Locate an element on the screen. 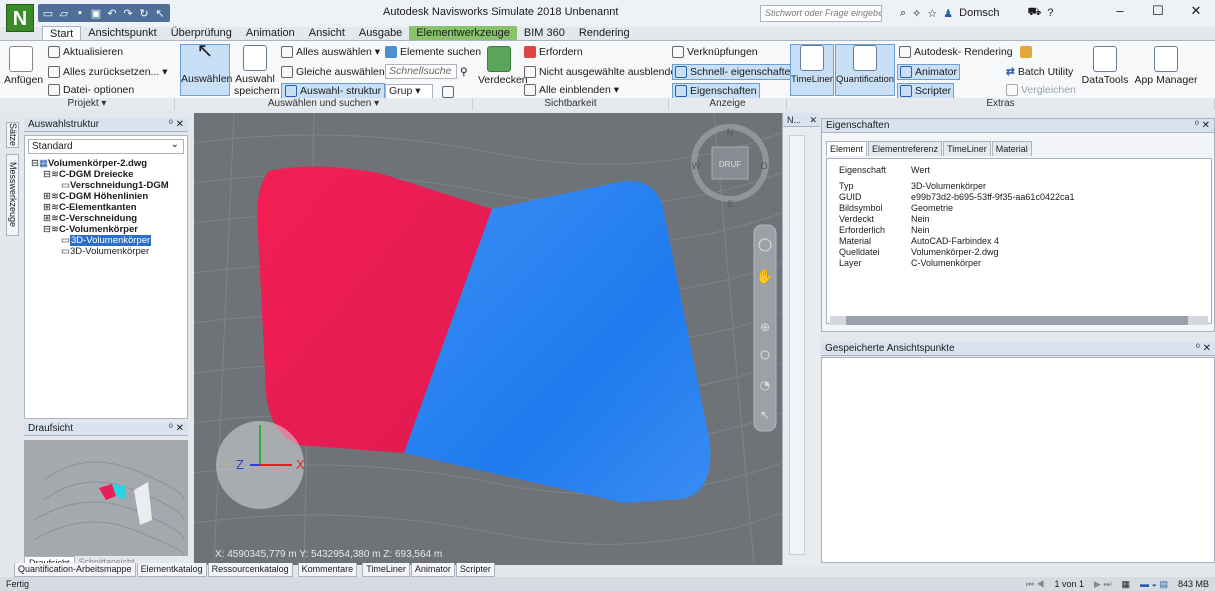 The height and width of the screenshot is (591, 1215). eigenschaften-button: Eigenschaften is located at coordinates (716, 91).